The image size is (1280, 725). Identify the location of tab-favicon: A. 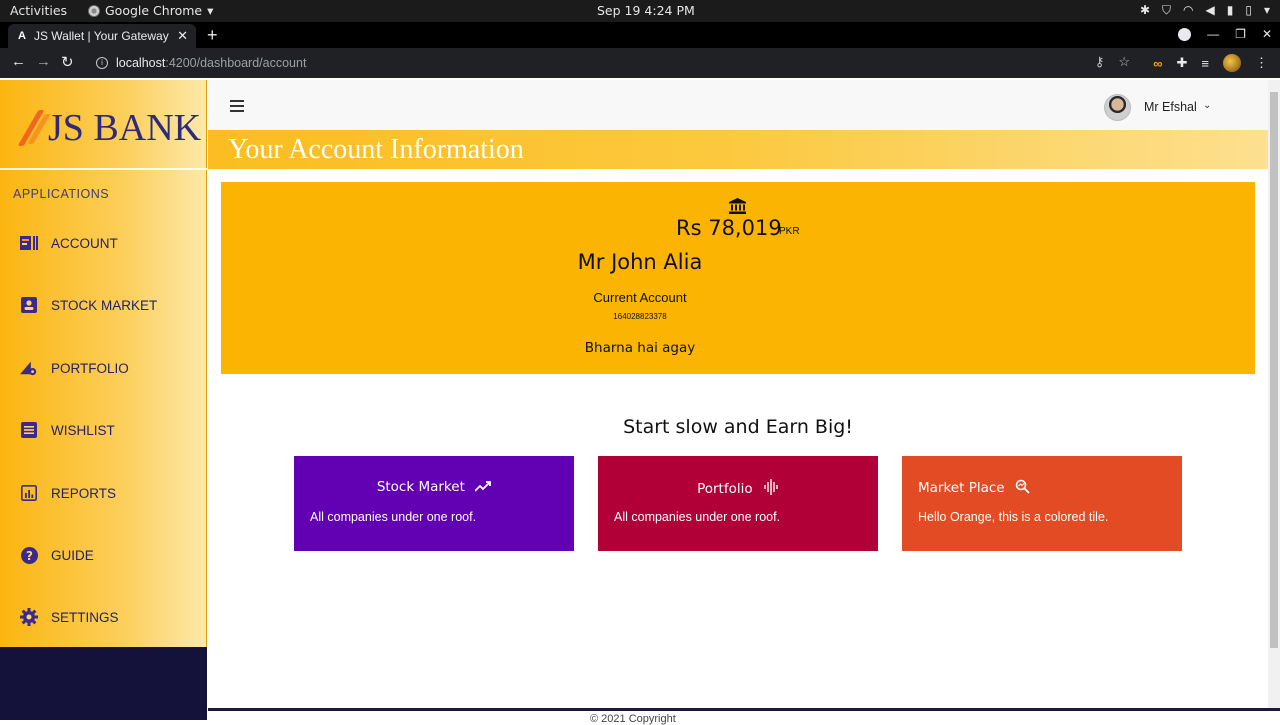
(22, 36).